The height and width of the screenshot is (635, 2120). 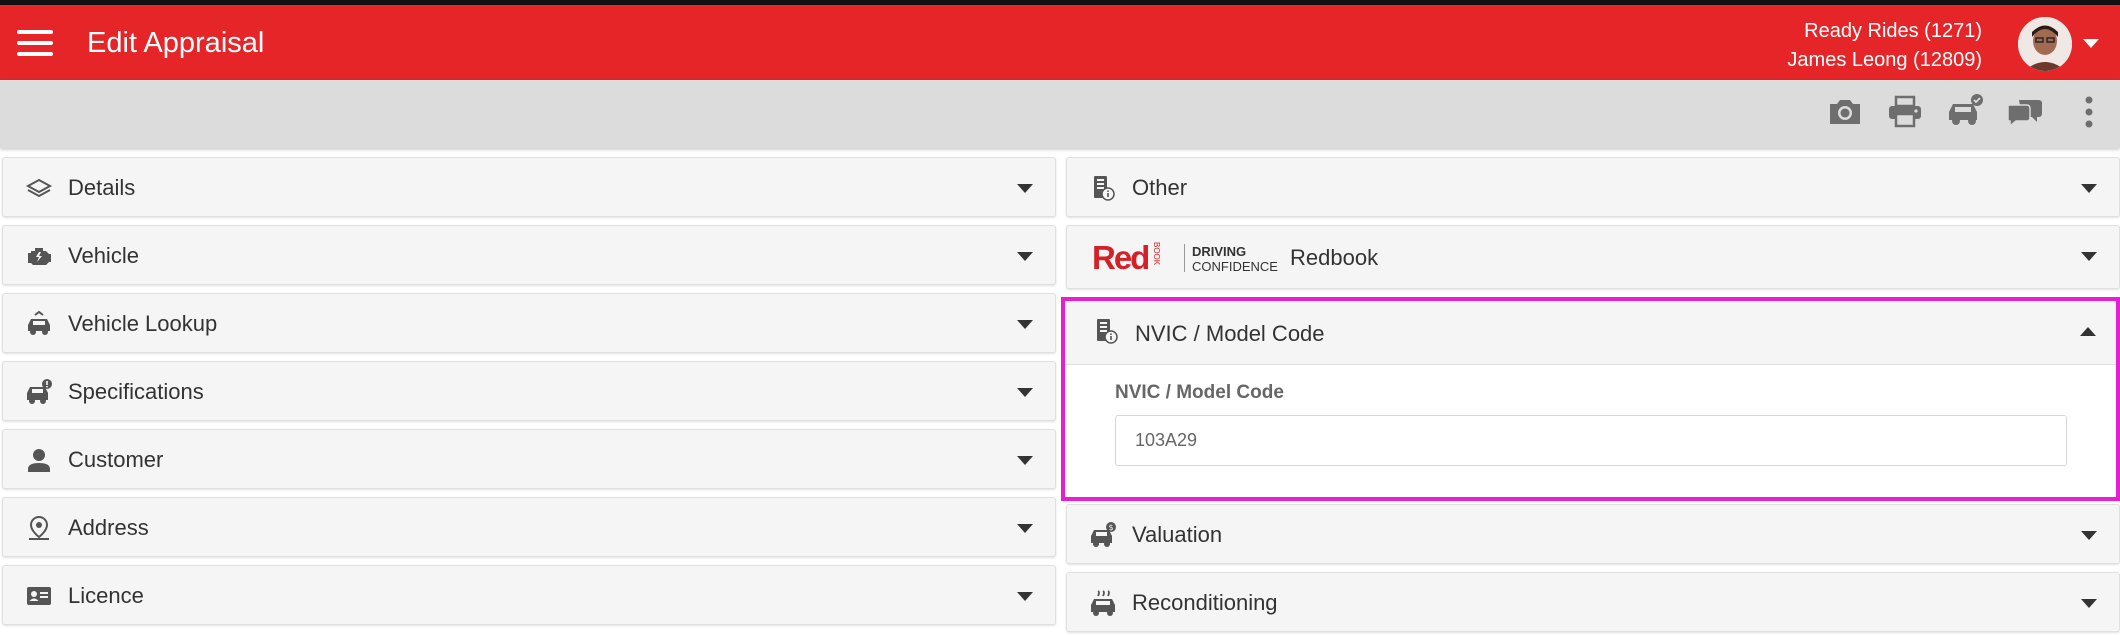 What do you see at coordinates (1205, 602) in the screenshot?
I see `panel-label: Reconditioning` at bounding box center [1205, 602].